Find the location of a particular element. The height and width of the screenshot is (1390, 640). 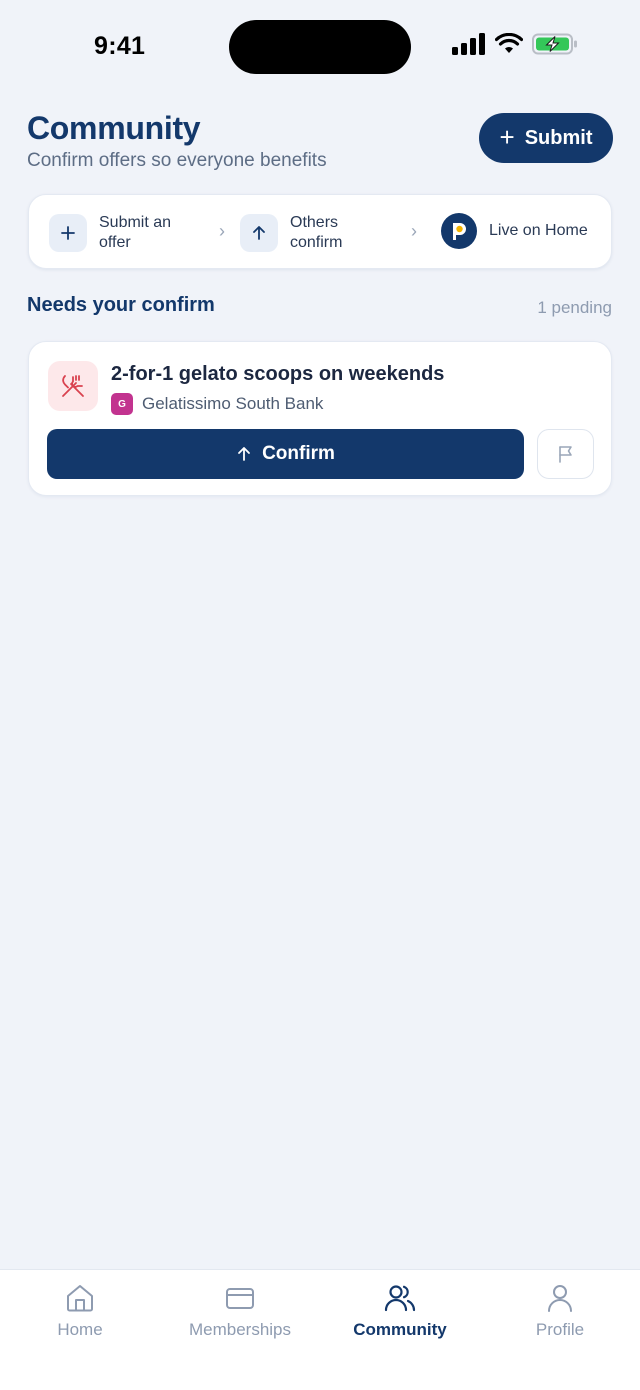

plus-icon is located at coordinates (68, 233).